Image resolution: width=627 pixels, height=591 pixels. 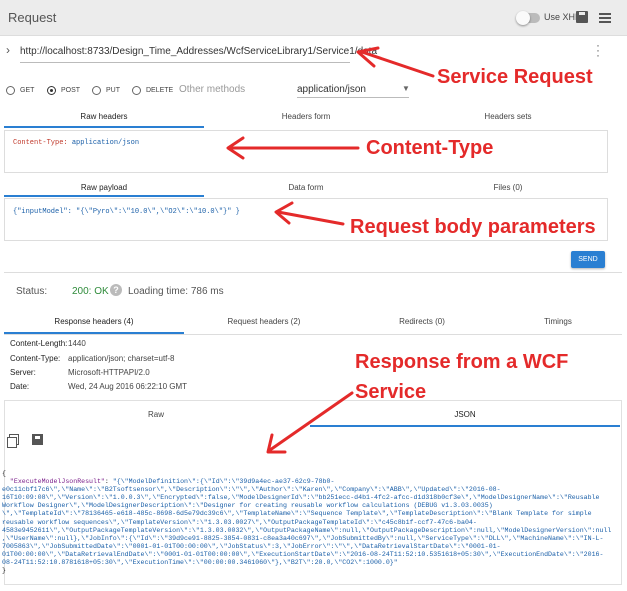 I want to click on method-radio-delete, so click(x=136, y=90).